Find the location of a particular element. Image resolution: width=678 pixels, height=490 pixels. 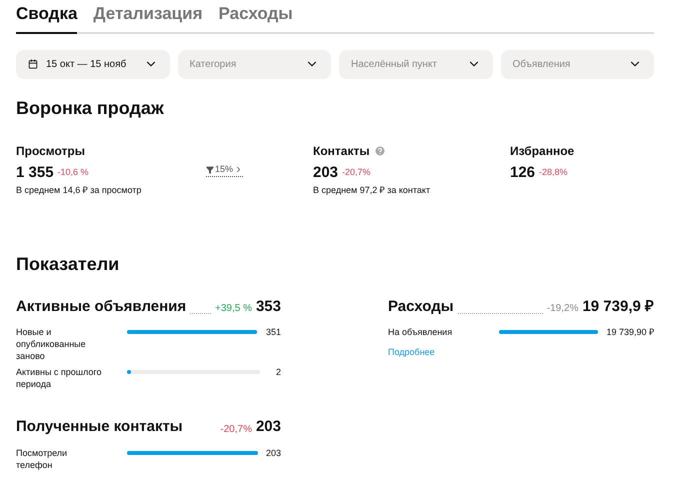

metric-value: 126 is located at coordinates (523, 173).